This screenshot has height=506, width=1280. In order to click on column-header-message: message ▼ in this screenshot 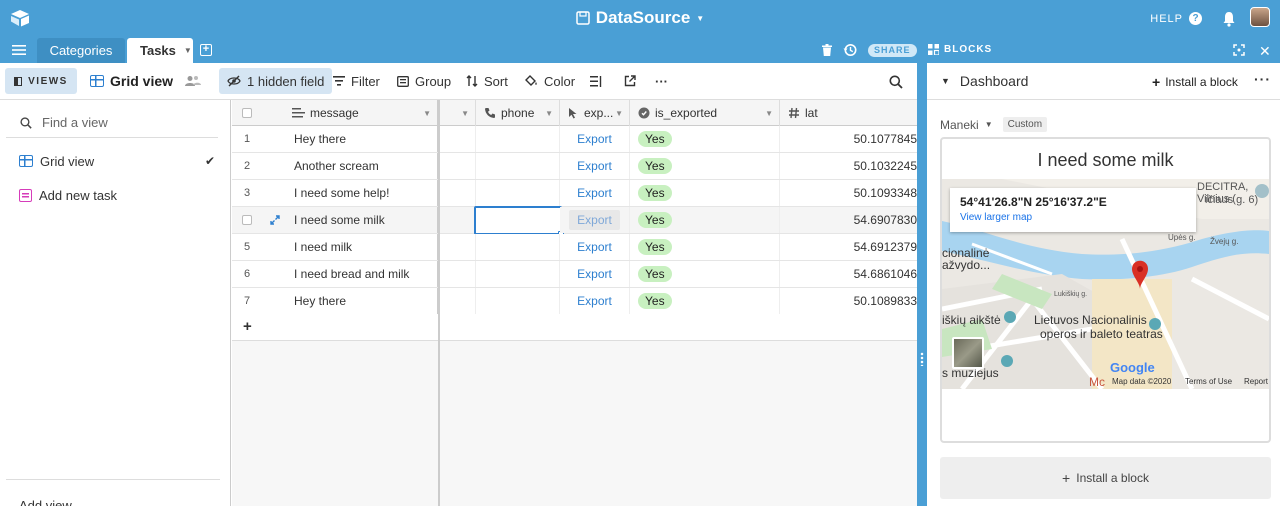, I will do `click(361, 113)`.